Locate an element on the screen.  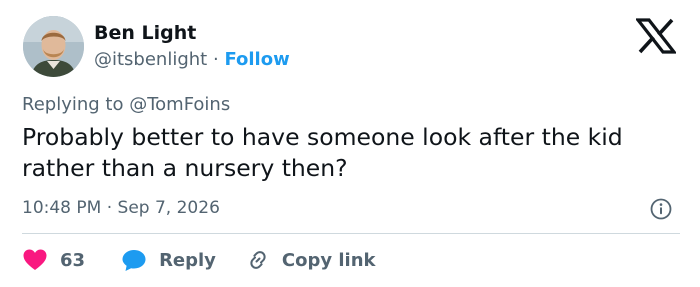
author-handle-row: @itsbenlight · Follow is located at coordinates (192, 59).